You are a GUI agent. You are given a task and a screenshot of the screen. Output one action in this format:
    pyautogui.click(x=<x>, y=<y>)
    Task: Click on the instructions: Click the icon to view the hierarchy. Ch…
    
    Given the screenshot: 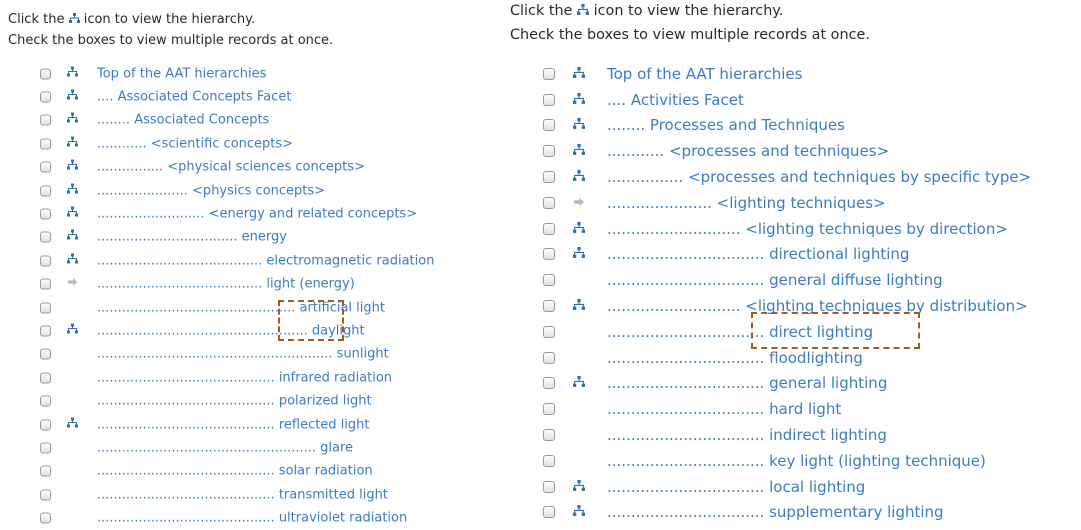 What is the action you would take?
    pyautogui.click(x=170, y=30)
    